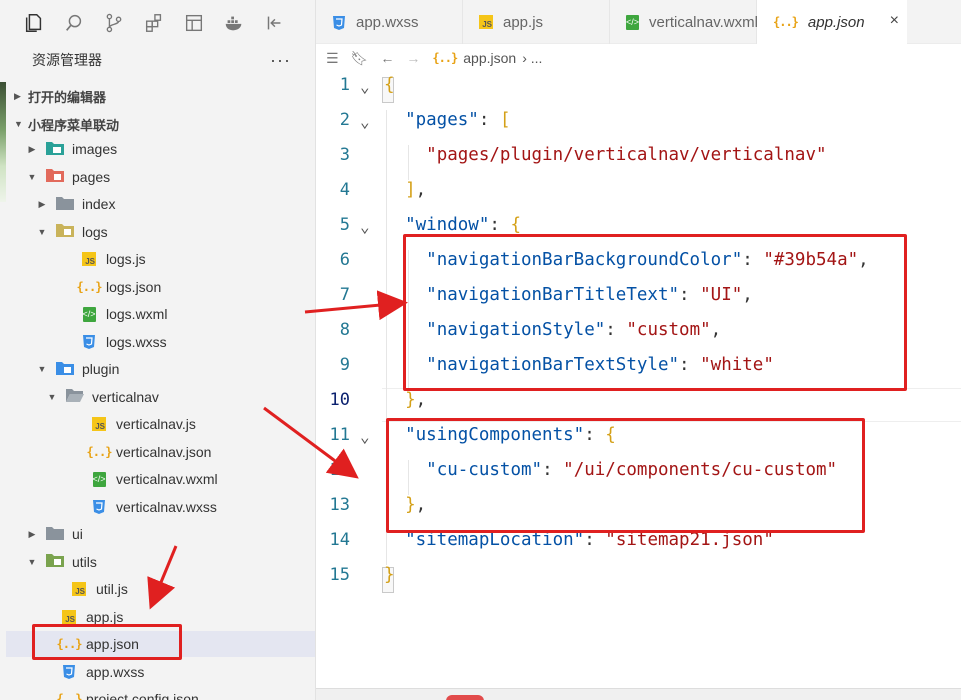  Describe the element at coordinates (160, 369) in the screenshot. I see `tree-item-plugin: ▼ plugin` at that location.